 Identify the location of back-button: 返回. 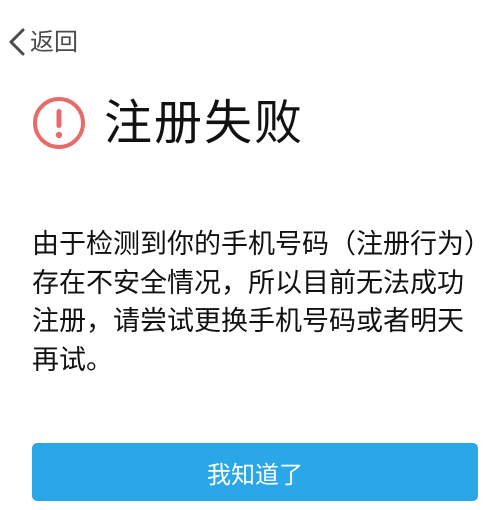
(42, 42).